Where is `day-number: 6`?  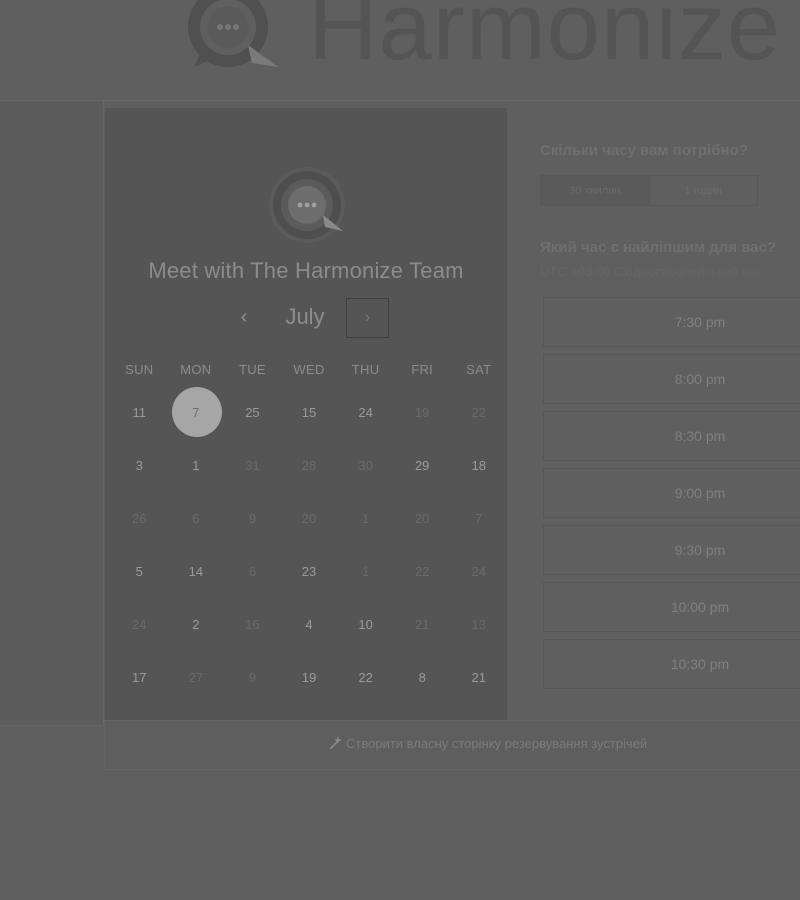
day-number: 6 is located at coordinates (196, 518).